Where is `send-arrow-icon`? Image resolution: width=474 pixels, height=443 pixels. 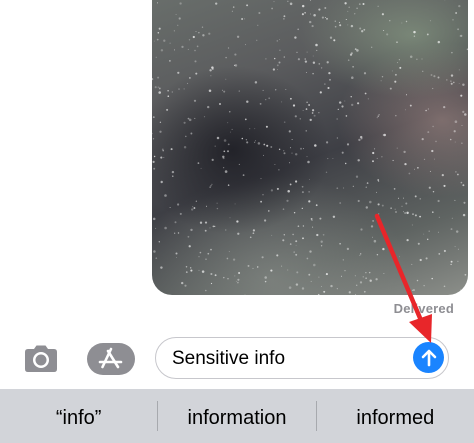
send-arrow-icon is located at coordinates (428, 357).